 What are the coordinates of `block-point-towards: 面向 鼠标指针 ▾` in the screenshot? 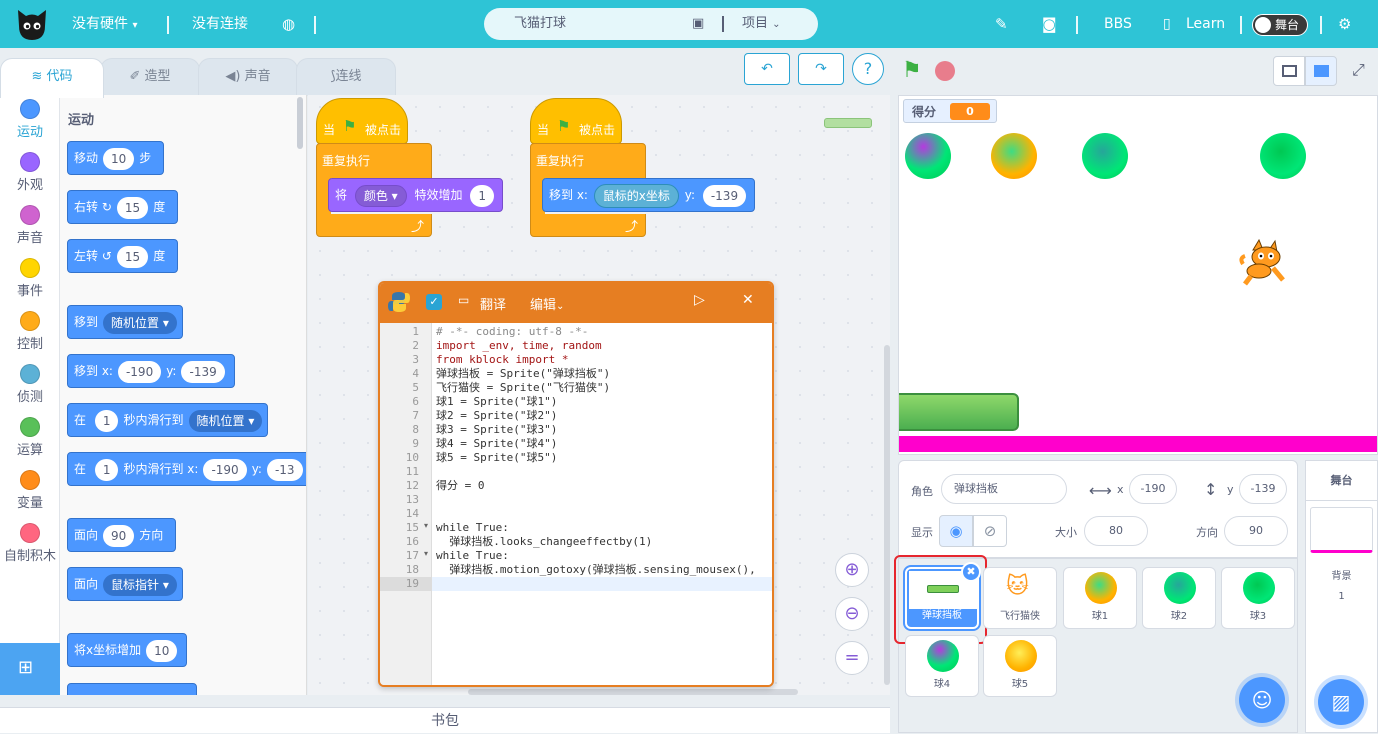 It's located at (125, 584).